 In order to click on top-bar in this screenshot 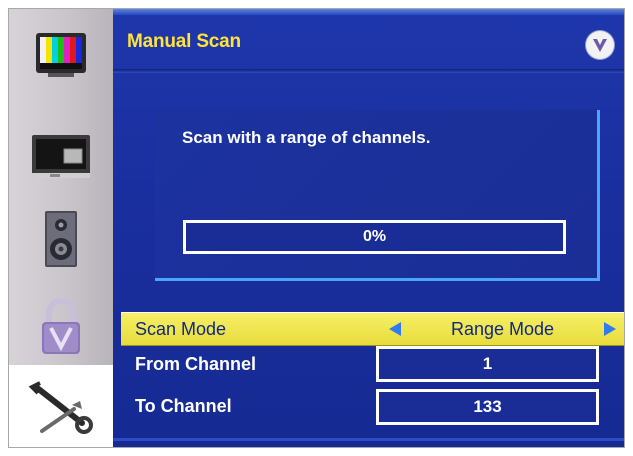, I will do `click(368, 12)`.